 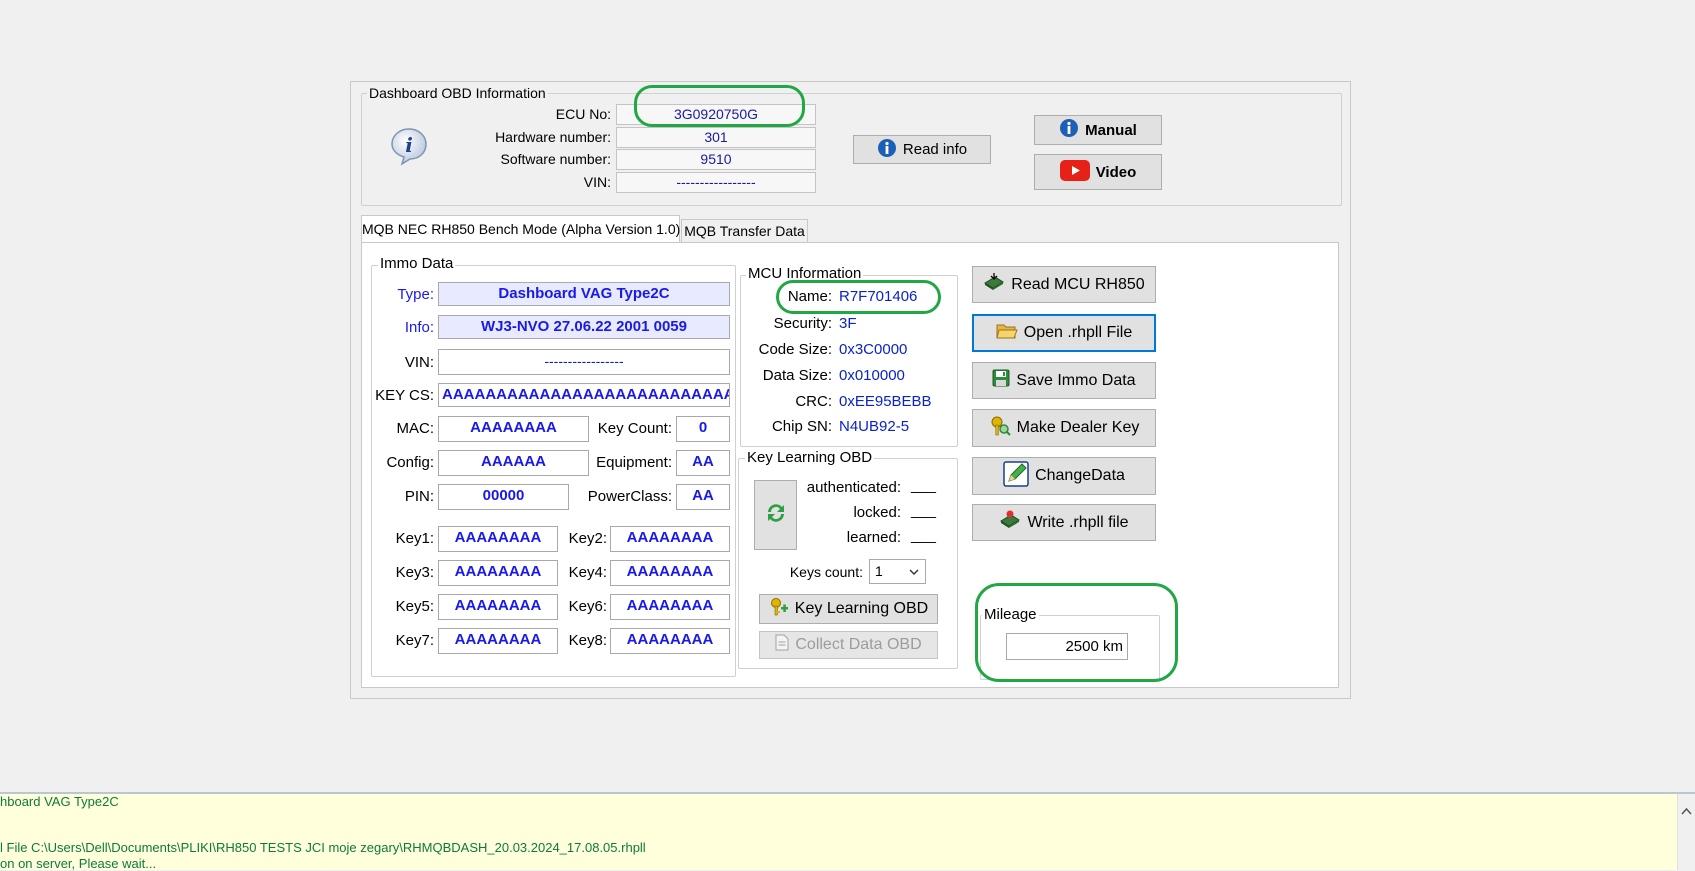 What do you see at coordinates (457, 93) in the screenshot?
I see `obd-info-title: Dashboard OBD Information` at bounding box center [457, 93].